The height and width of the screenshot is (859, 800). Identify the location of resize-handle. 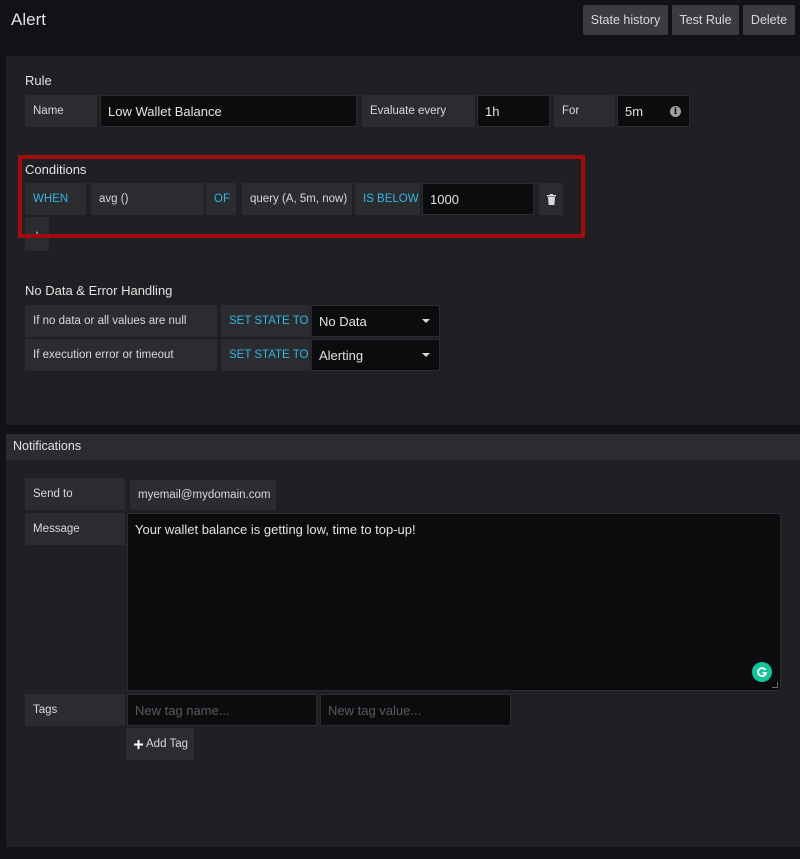
(775, 685).